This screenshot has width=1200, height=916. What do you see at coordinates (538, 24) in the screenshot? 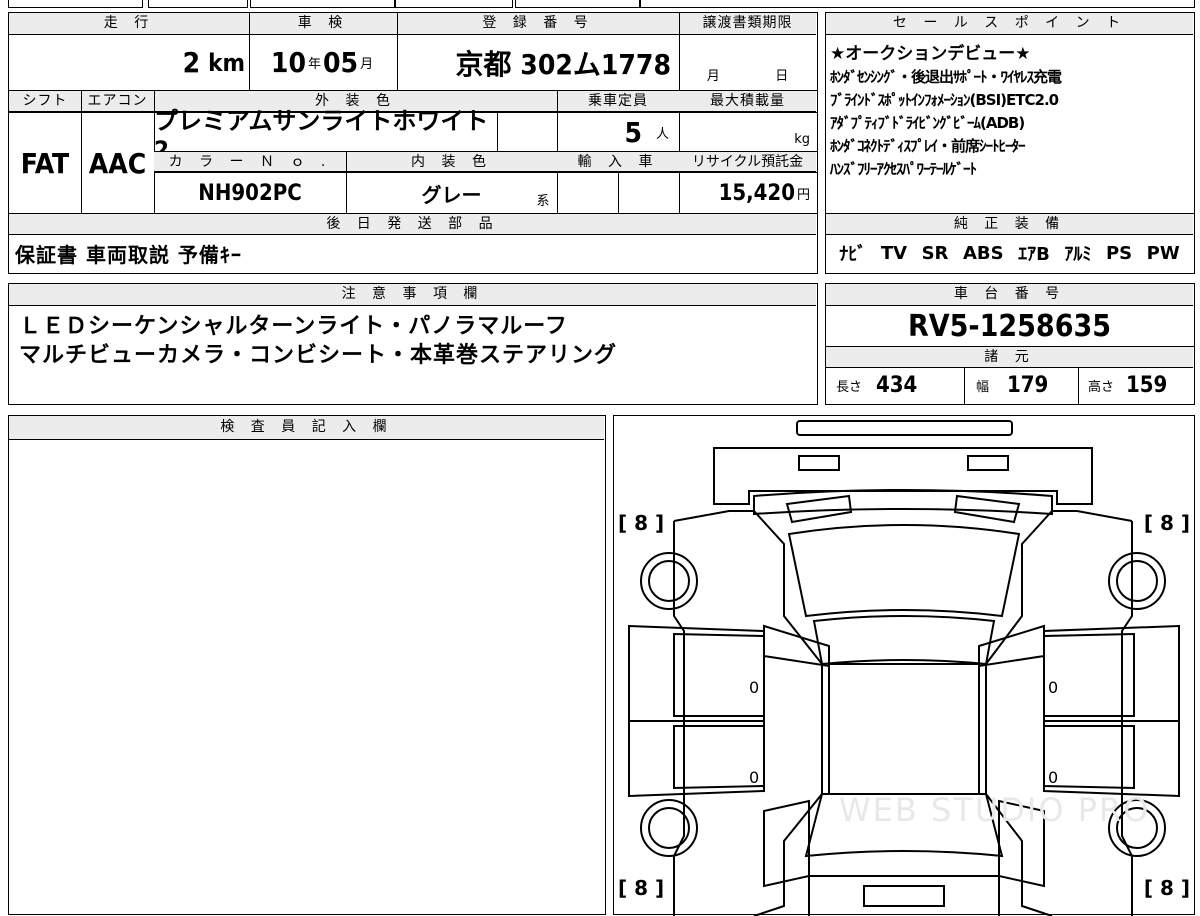
I see `registration-header: 登 録 番 号` at bounding box center [538, 24].